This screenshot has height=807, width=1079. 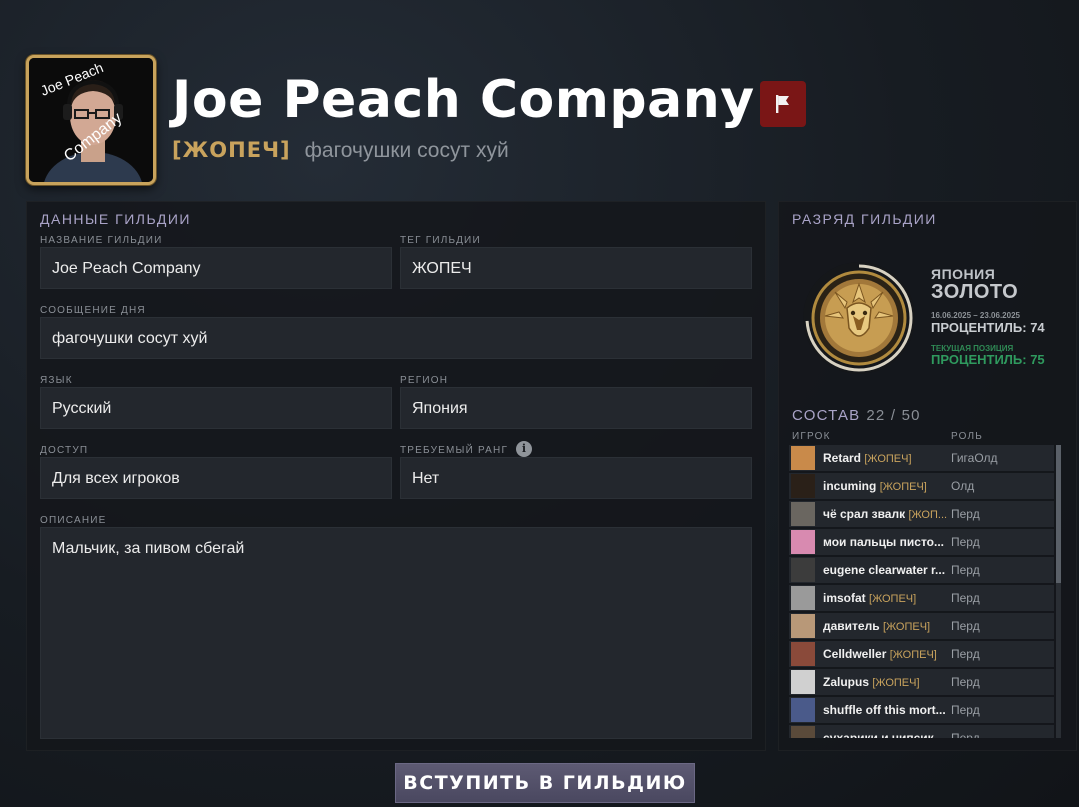 What do you see at coordinates (859, 318) in the screenshot?
I see `gold-rank-medal-icon` at bounding box center [859, 318].